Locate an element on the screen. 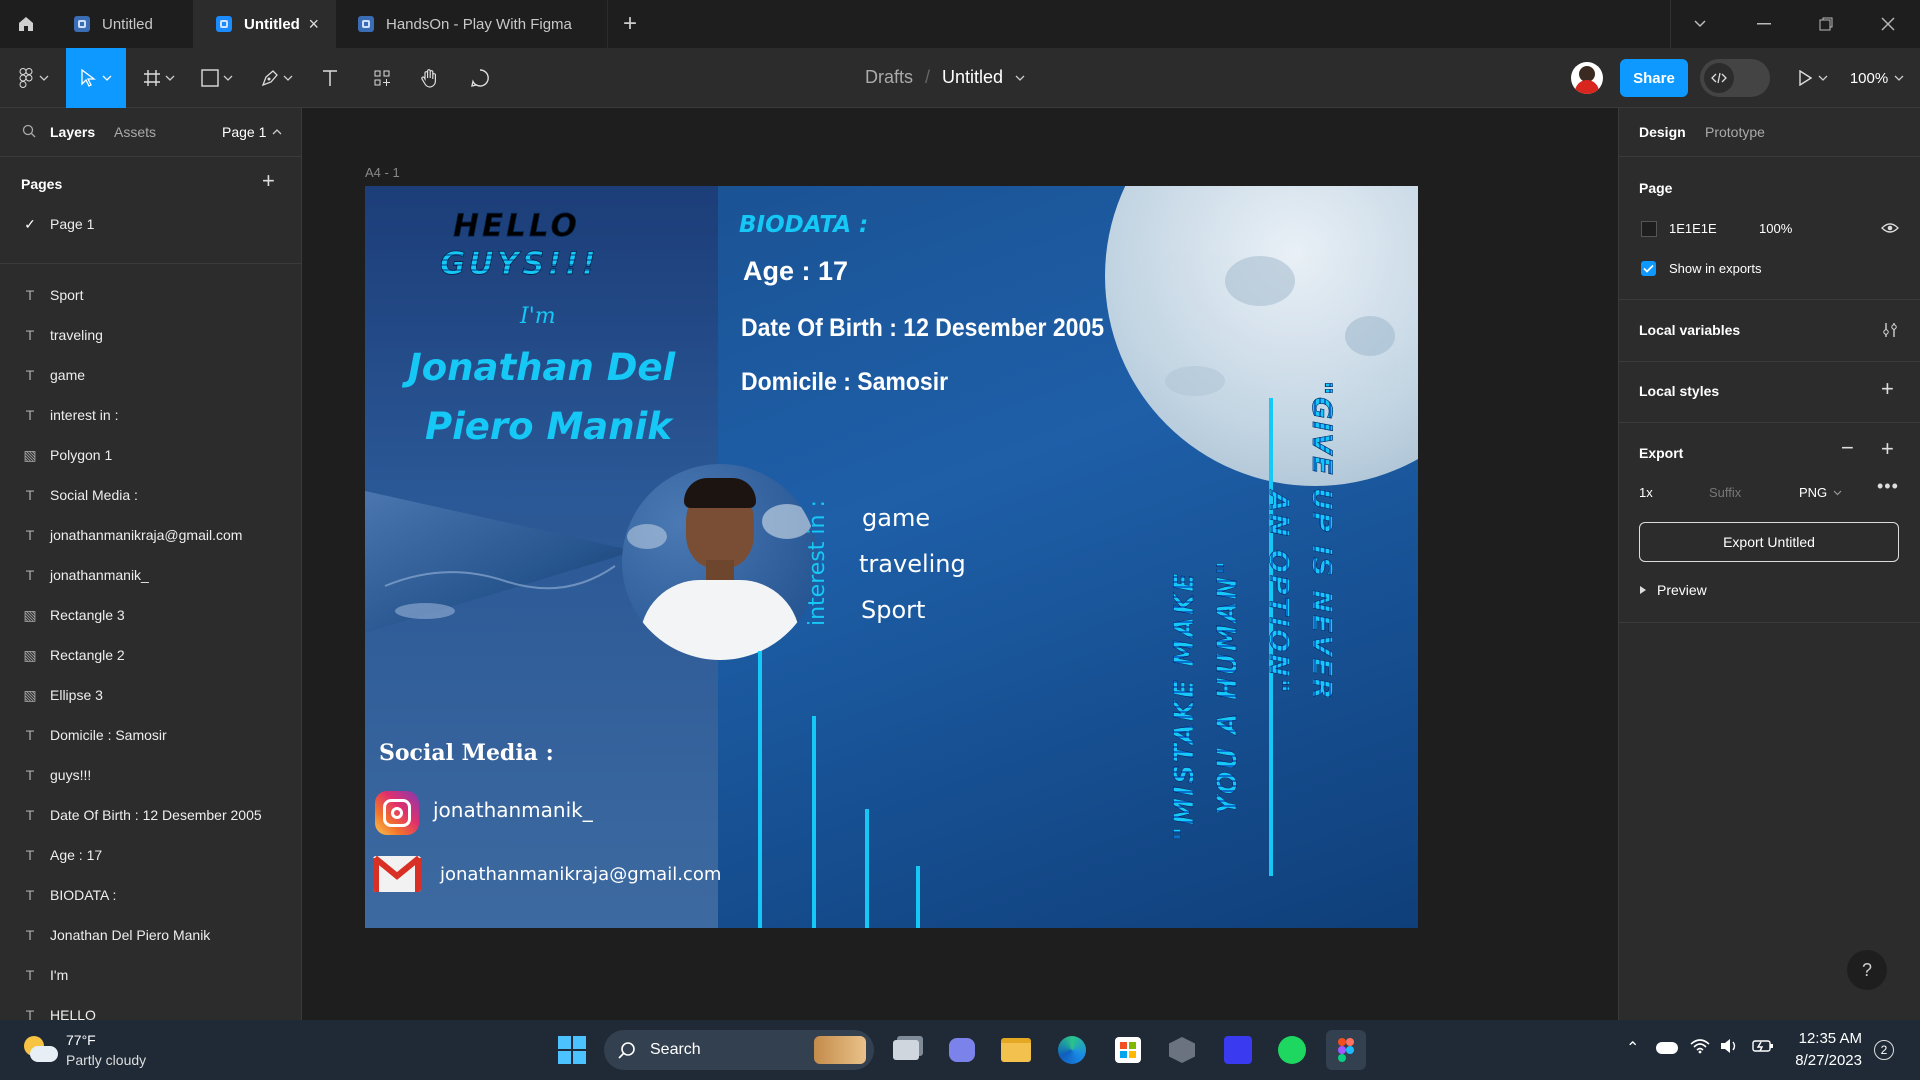 This screenshot has width=1920, height=1080. figma-taskbar-button is located at coordinates (1346, 1050).